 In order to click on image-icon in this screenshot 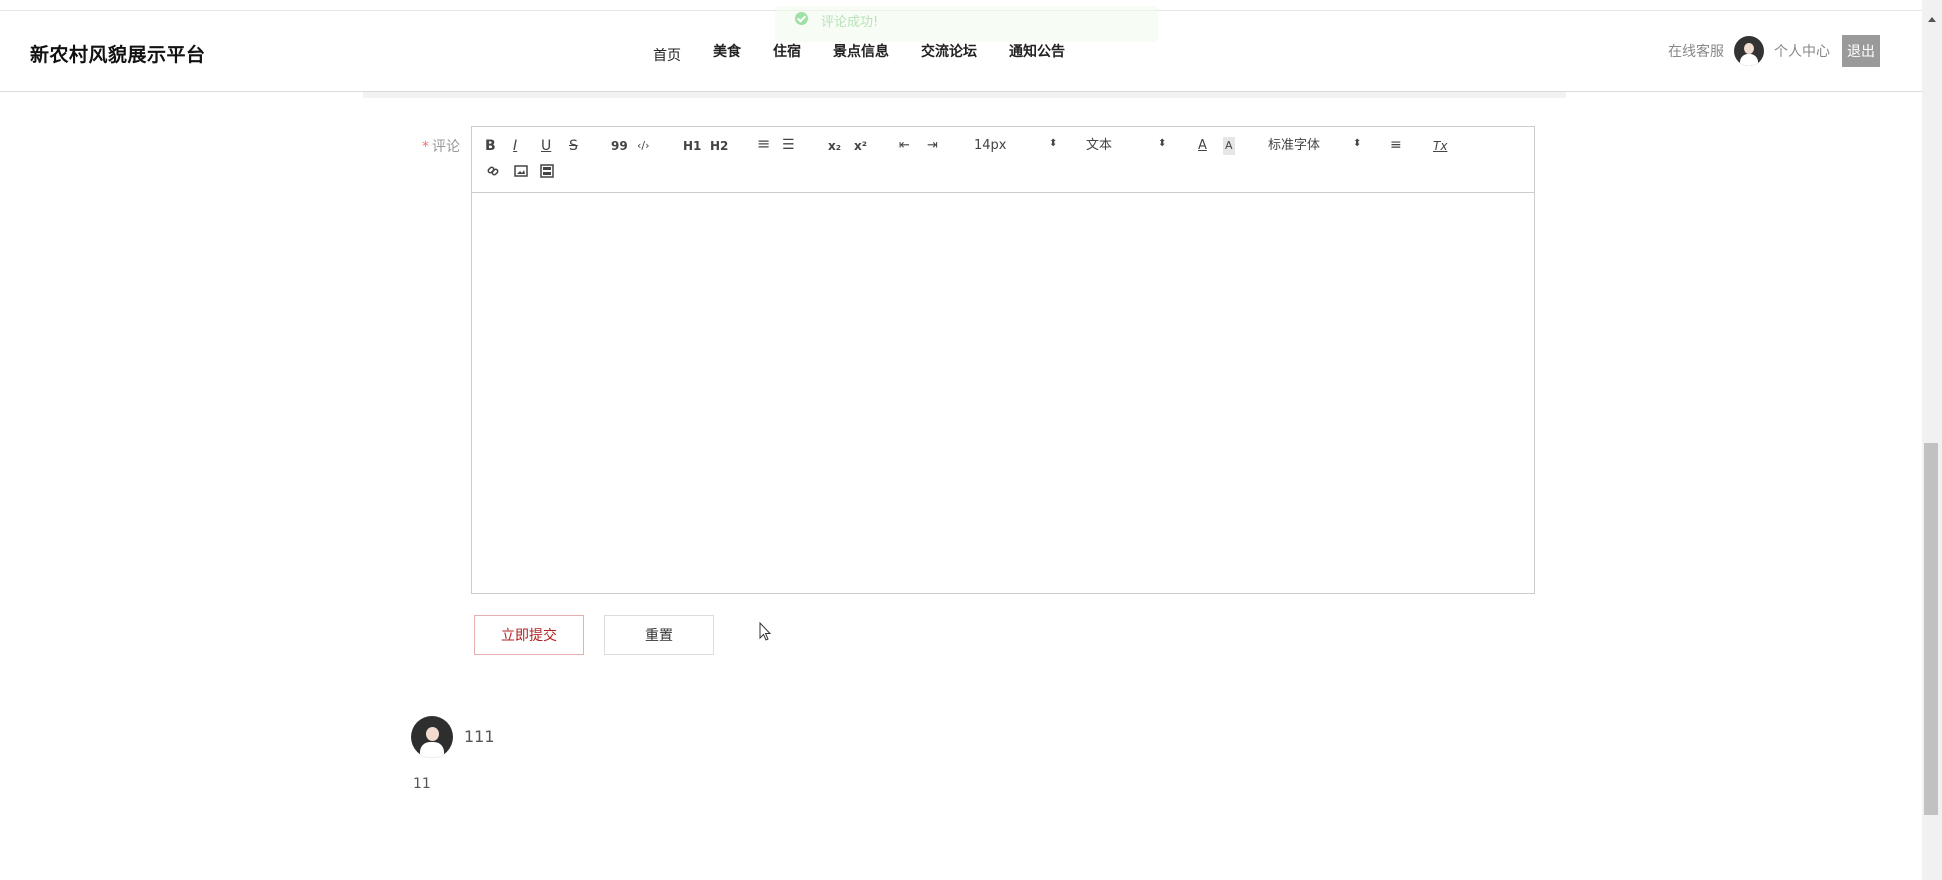, I will do `click(521, 173)`.